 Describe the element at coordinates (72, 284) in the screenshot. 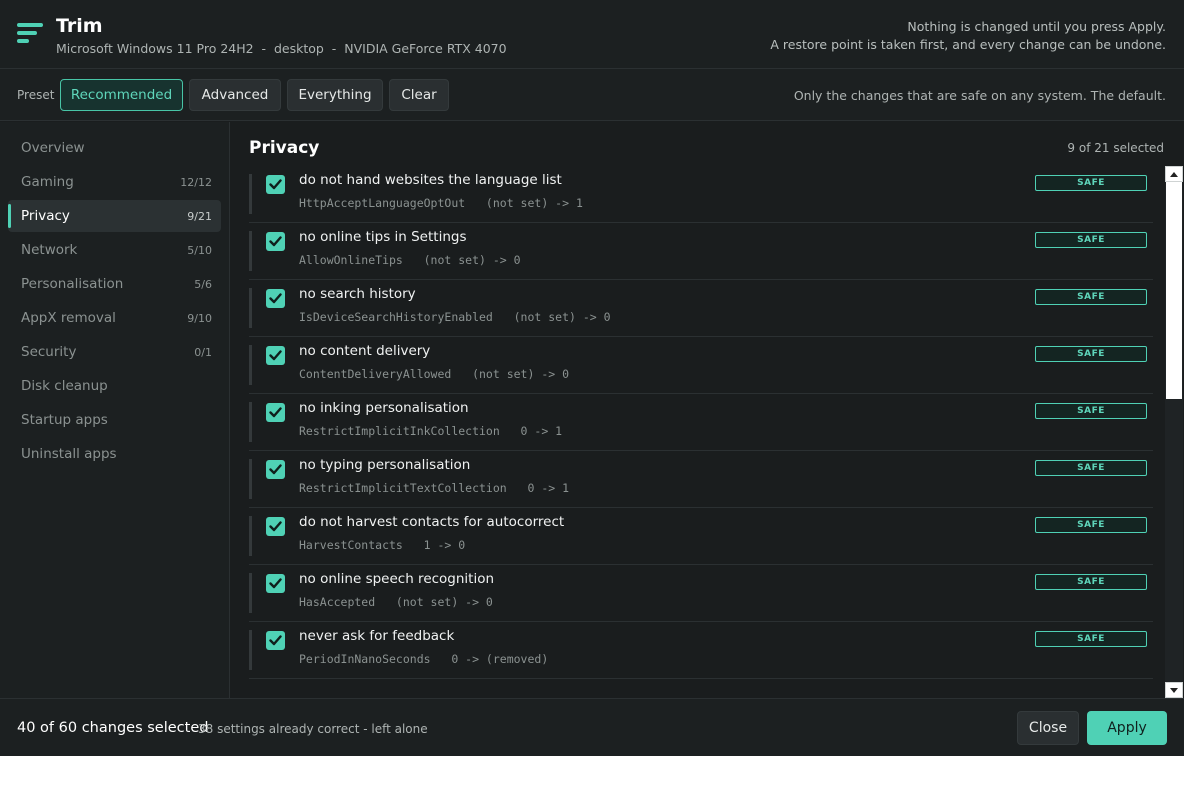

I see `sidebar-item-label: Personalisation` at that location.